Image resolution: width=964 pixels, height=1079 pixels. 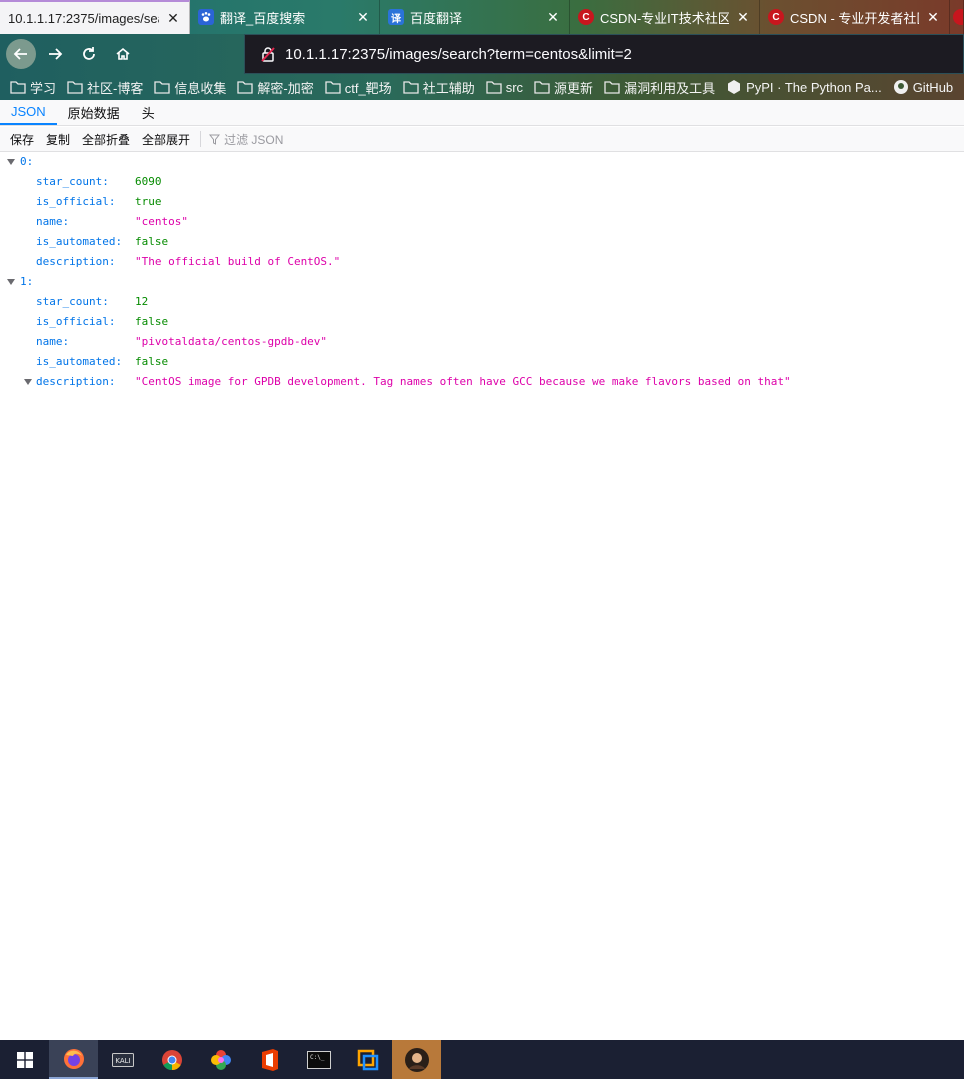 What do you see at coordinates (244, 139) in the screenshot?
I see `filter-json-input: 过滤 JSON` at bounding box center [244, 139].